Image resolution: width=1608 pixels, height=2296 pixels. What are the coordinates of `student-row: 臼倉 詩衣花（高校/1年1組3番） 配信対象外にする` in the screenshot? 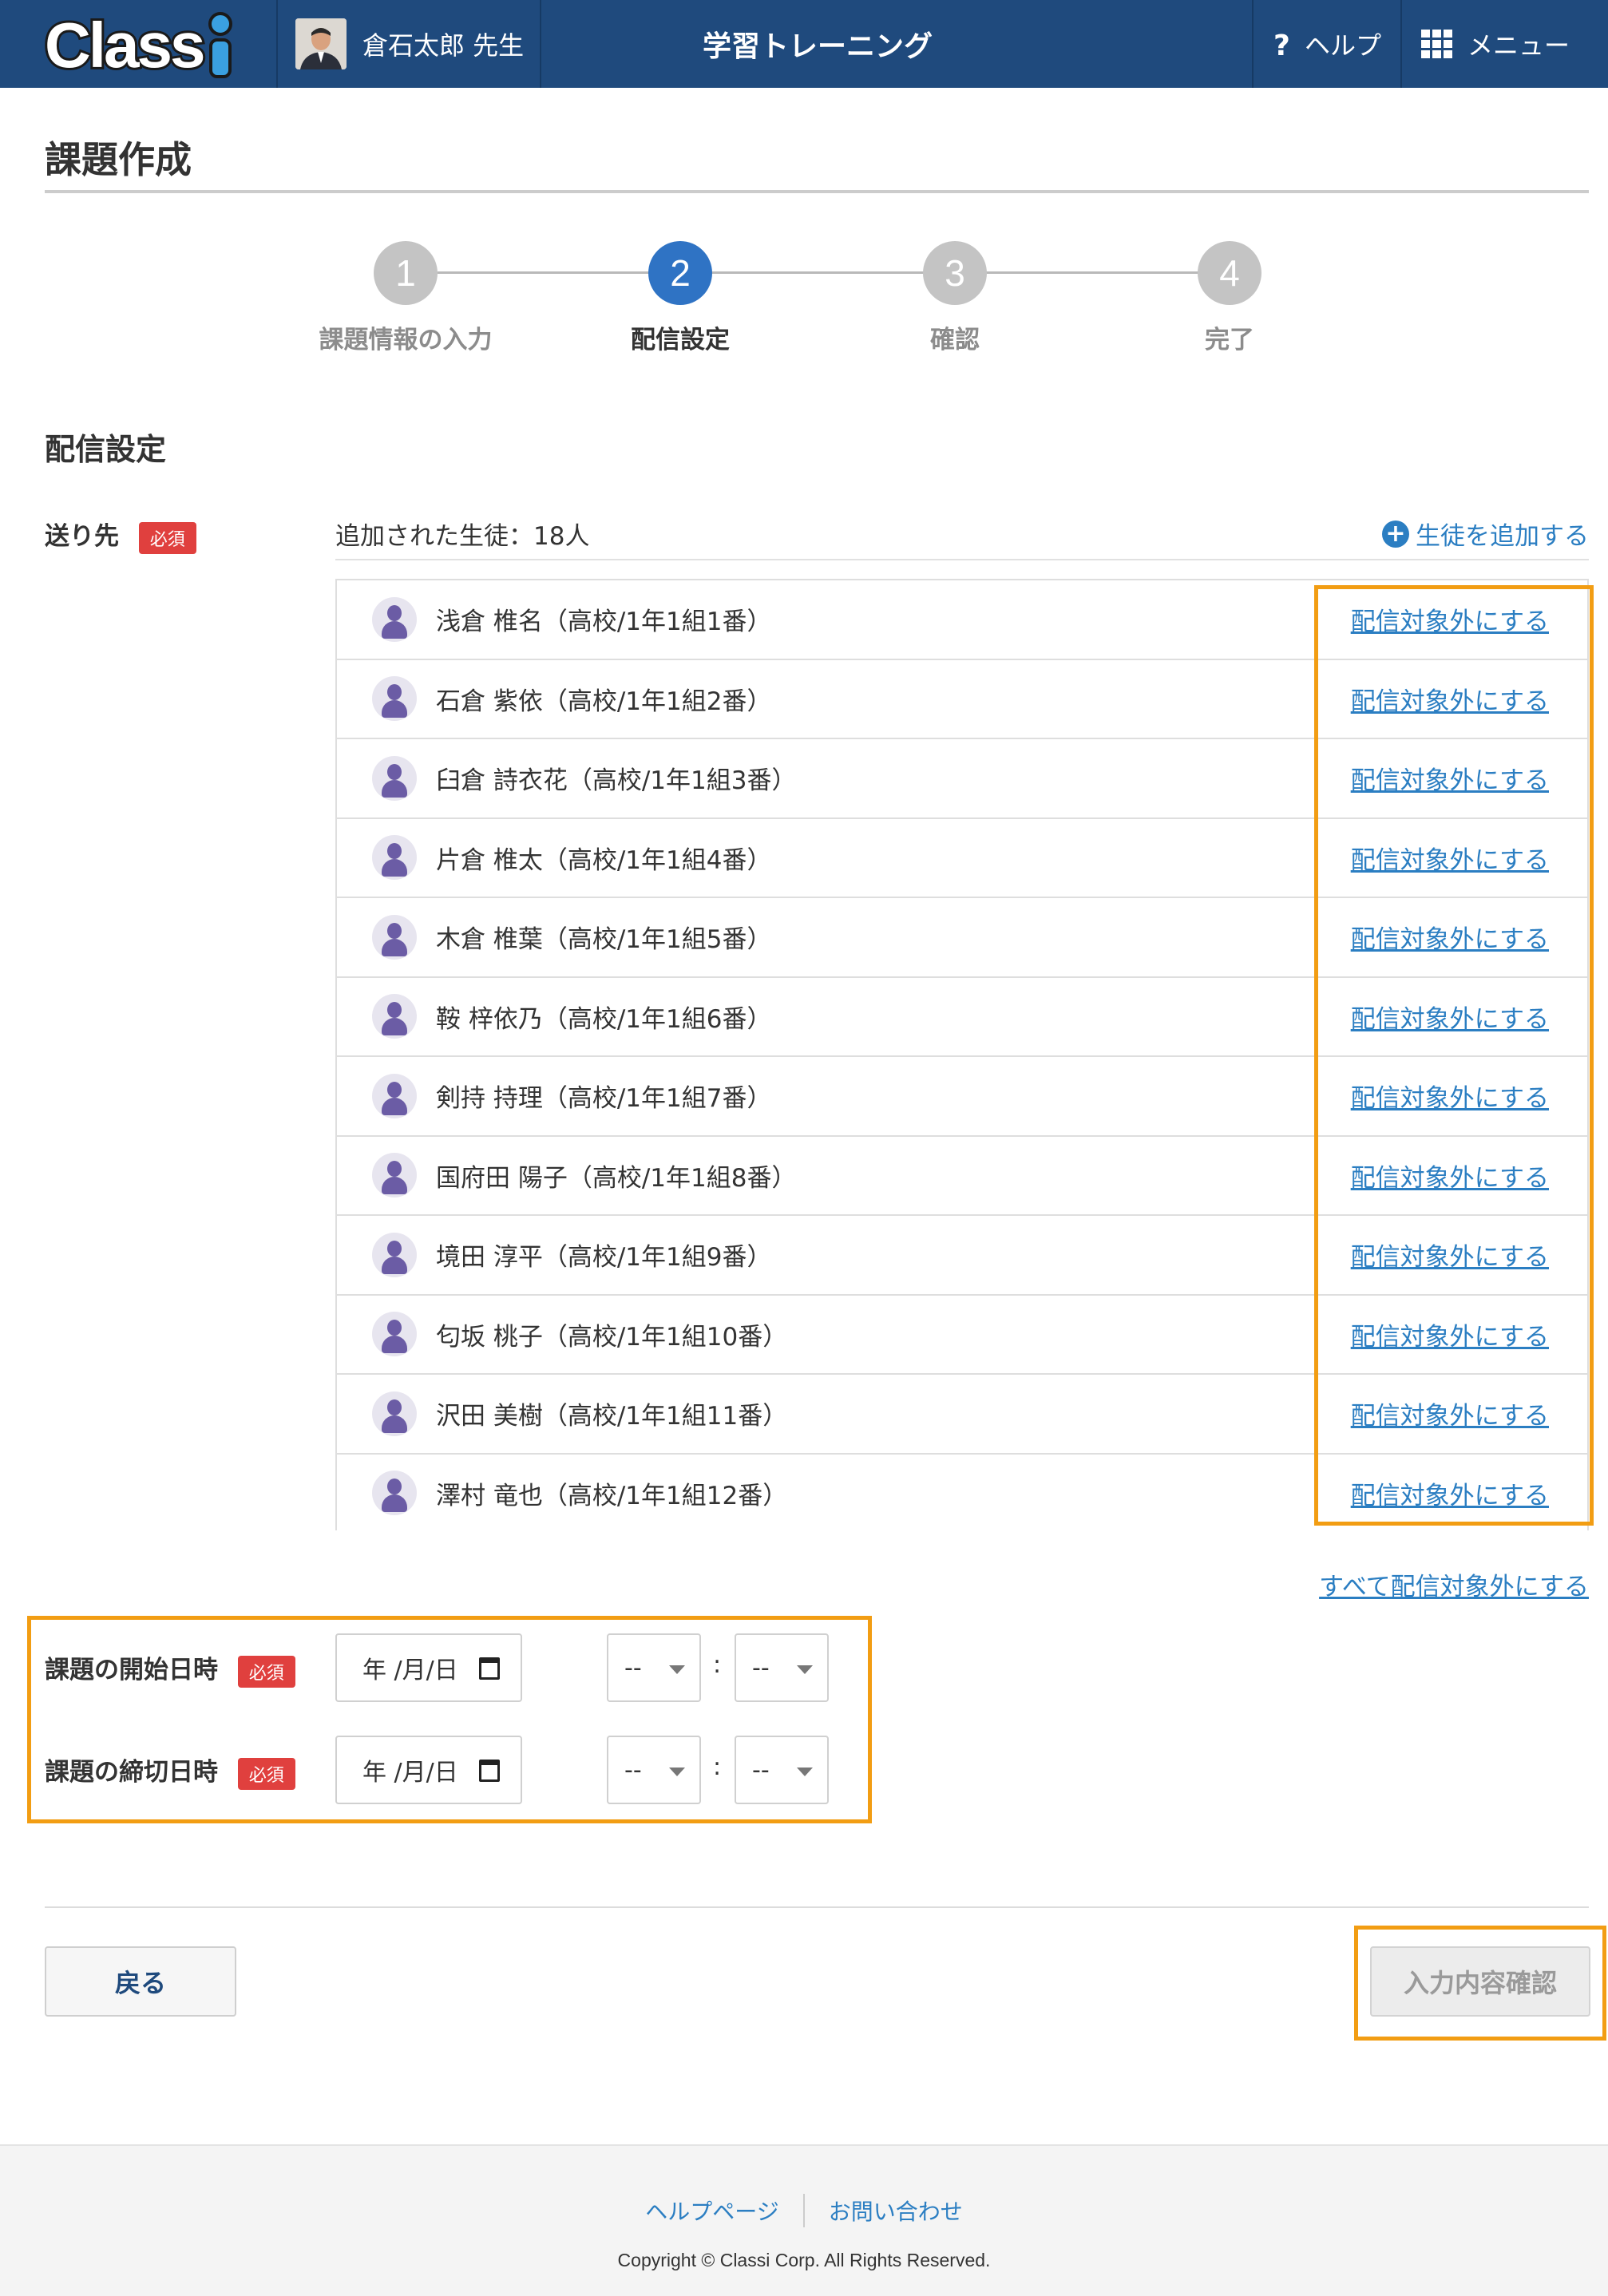 It's located at (962, 779).